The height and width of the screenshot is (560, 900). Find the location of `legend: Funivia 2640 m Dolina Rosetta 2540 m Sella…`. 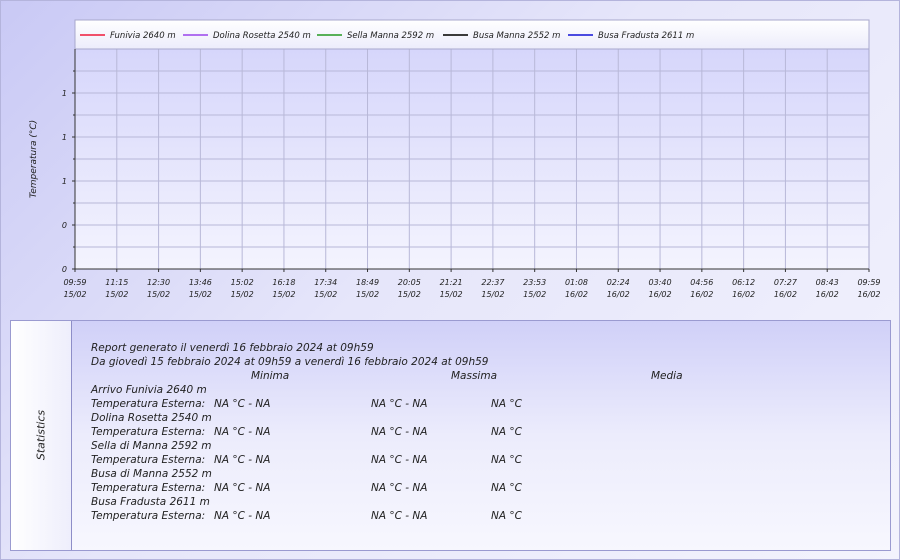

legend: Funivia 2640 m Dolina Rosetta 2540 m Sella… is located at coordinates (472, 34).